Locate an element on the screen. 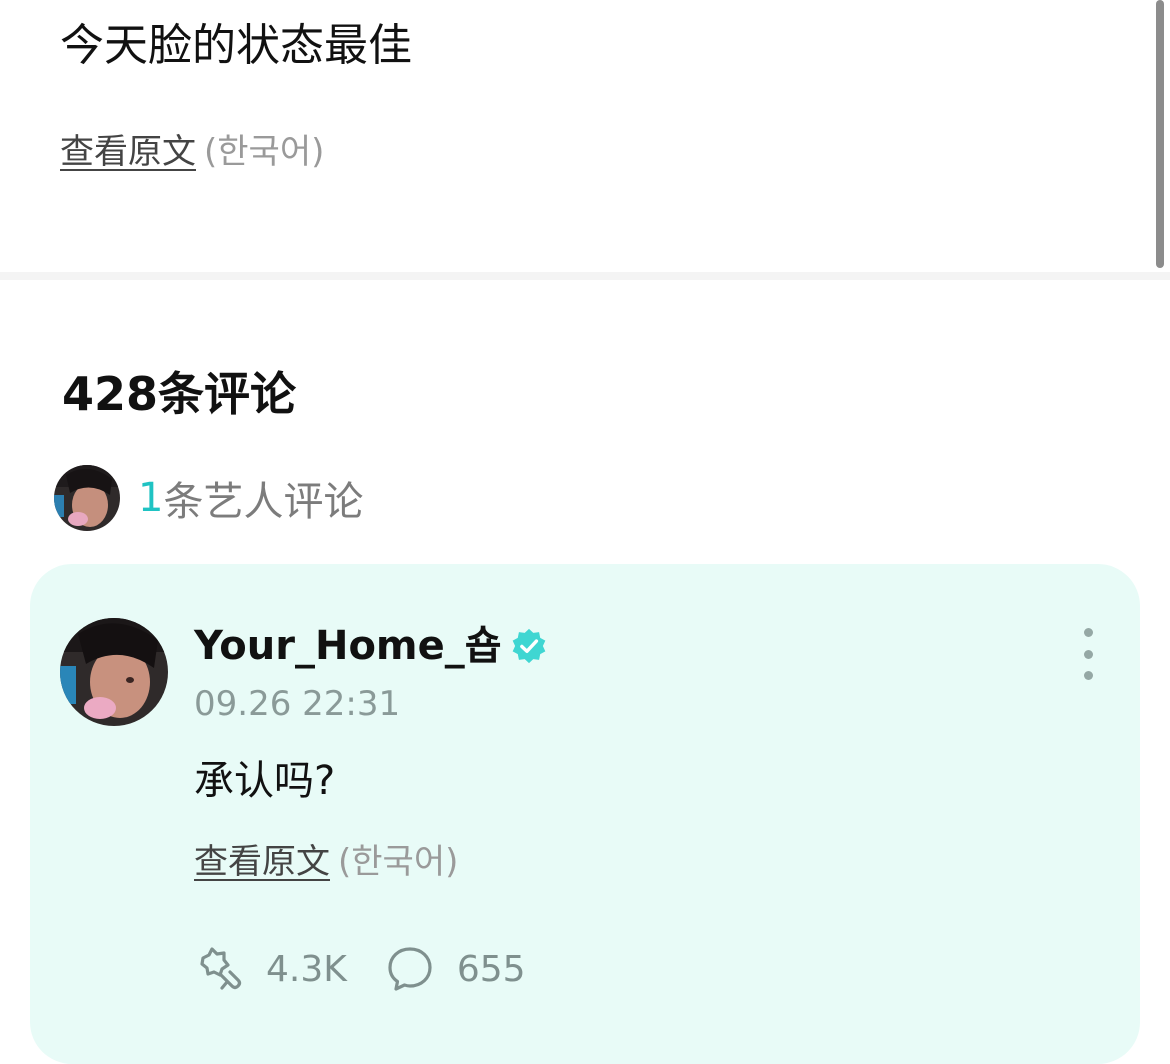 This screenshot has width=1170, height=1064. artist-avatar is located at coordinates (87, 498).